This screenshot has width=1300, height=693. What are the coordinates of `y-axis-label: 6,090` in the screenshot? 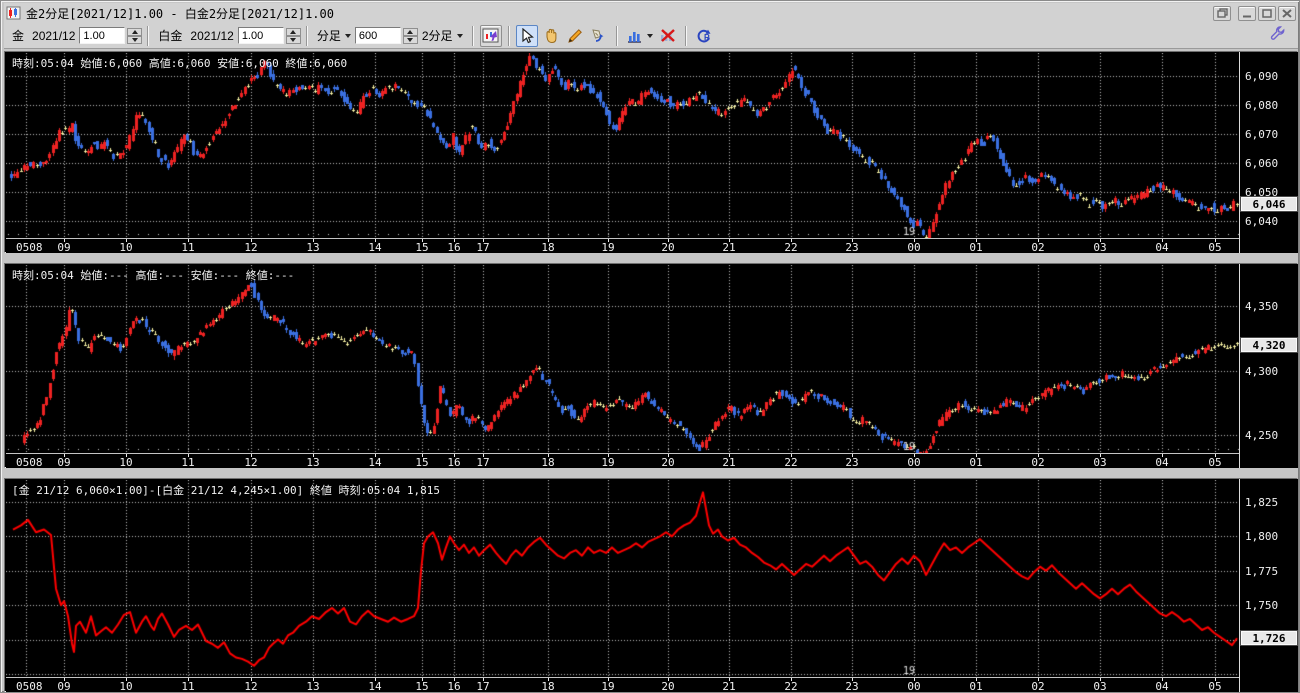 It's located at (1262, 76).